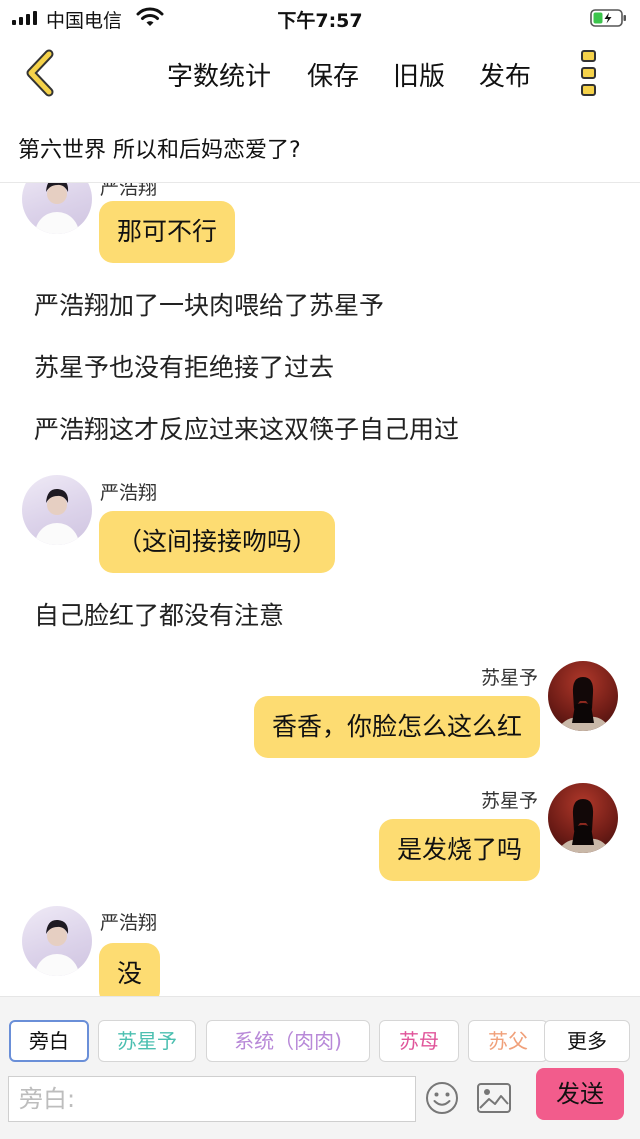  What do you see at coordinates (333, 74) in the screenshot?
I see `save-button: 保存` at bounding box center [333, 74].